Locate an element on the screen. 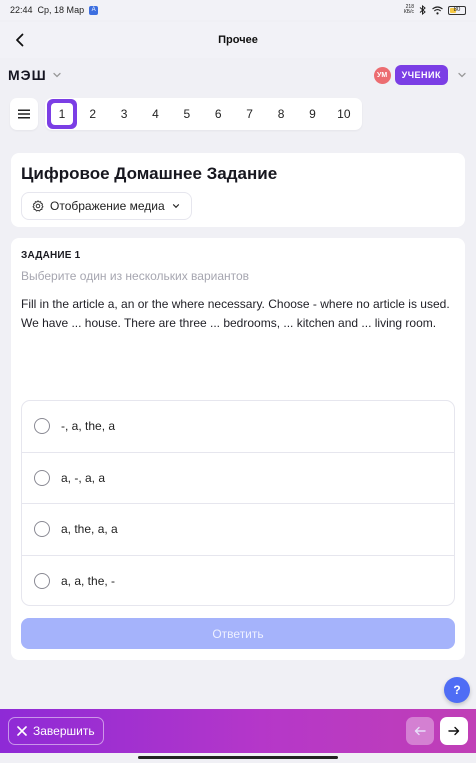 The height and width of the screenshot is (763, 476). arrow-right-icon is located at coordinates (454, 731).